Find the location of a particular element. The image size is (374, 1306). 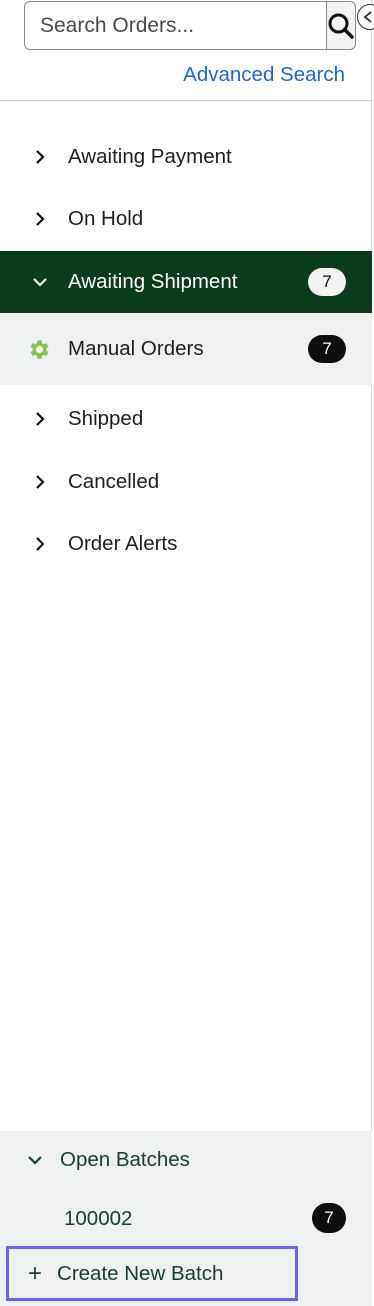

nav-item-awaiting-shipment: Awaiting Shipment 7 is located at coordinates (186, 282).